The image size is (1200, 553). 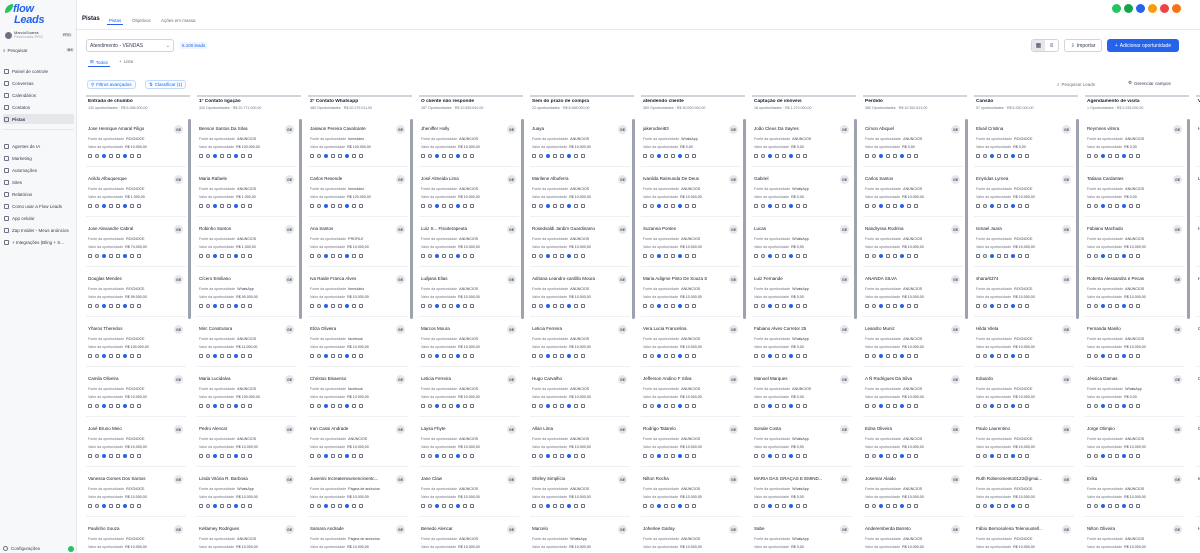 I want to click on card-contact-name: Linda Vitória R. Barbosa, so click(x=240, y=478).